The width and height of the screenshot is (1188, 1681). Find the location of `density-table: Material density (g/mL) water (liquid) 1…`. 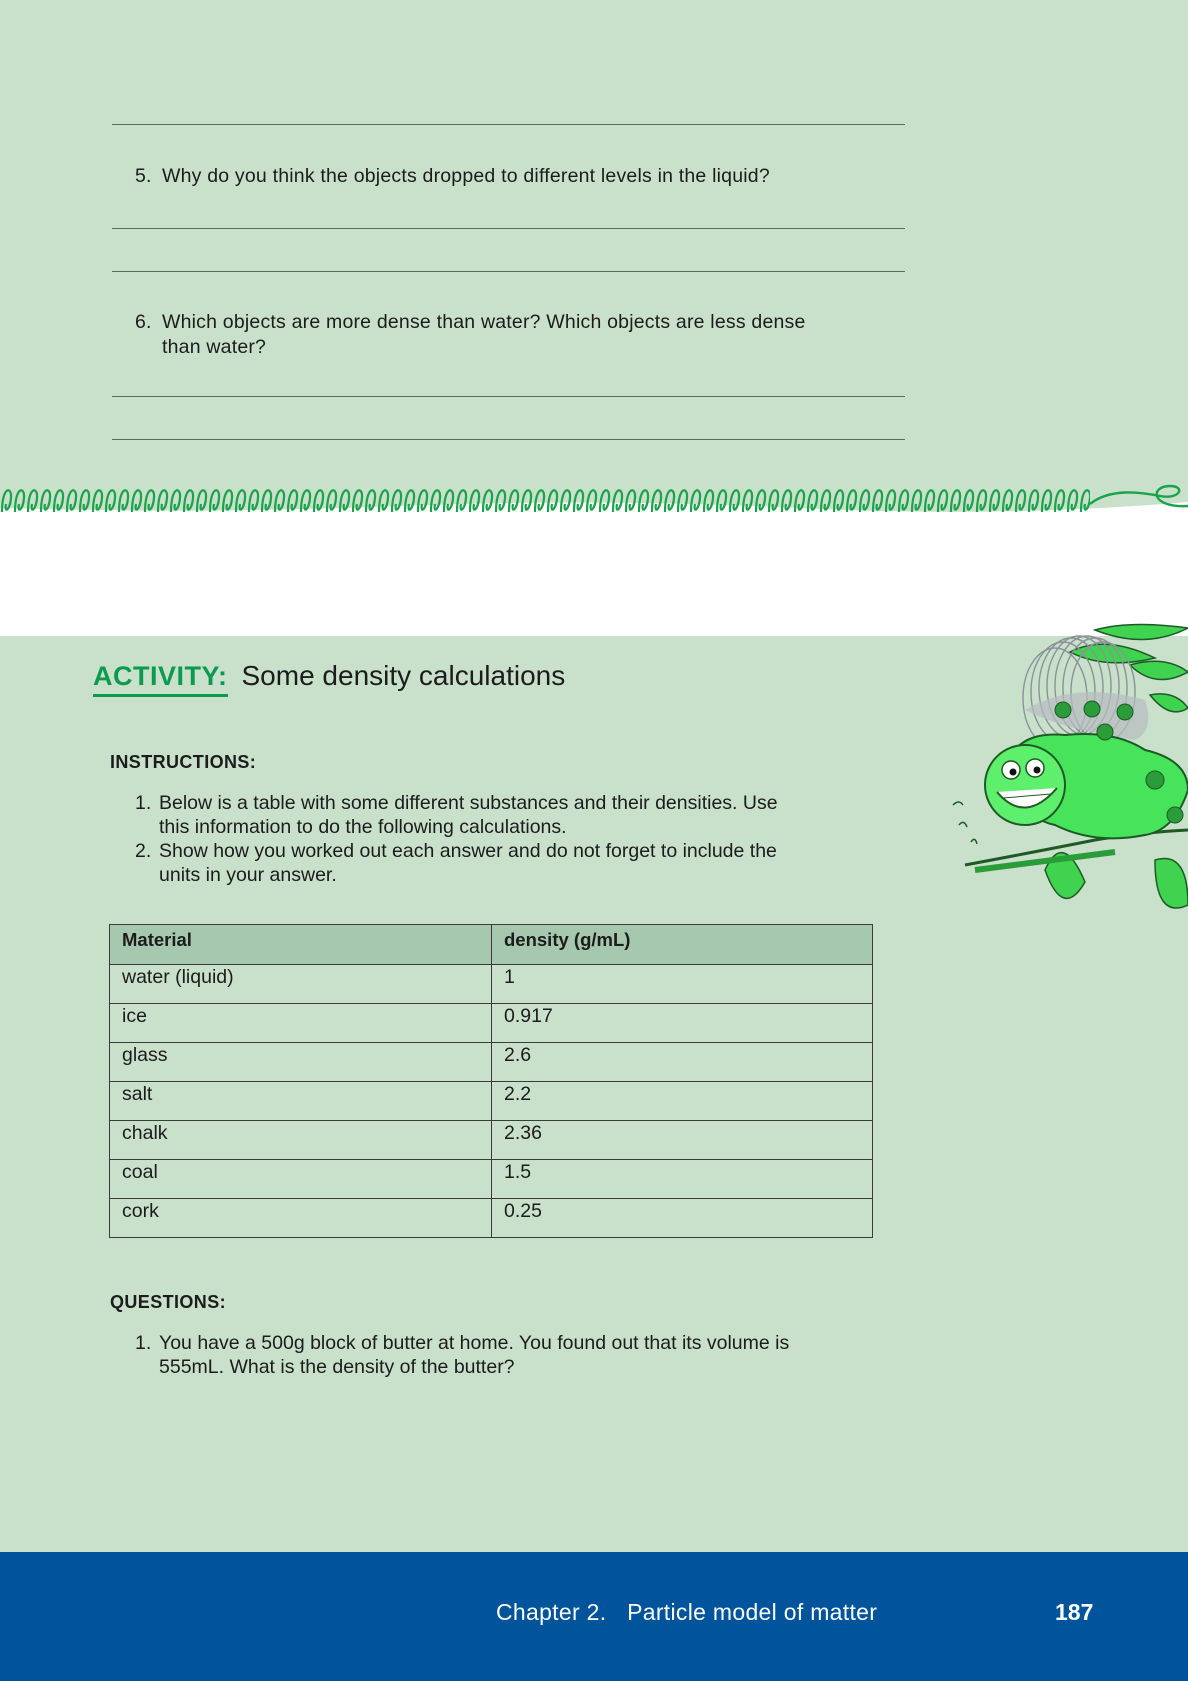

density-table: Material density (g/mL) water (liquid) 1… is located at coordinates (491, 1081).